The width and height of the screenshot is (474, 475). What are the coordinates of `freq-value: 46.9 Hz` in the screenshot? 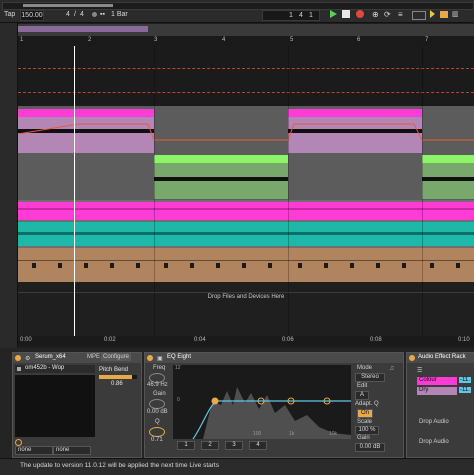 It's located at (157, 385).